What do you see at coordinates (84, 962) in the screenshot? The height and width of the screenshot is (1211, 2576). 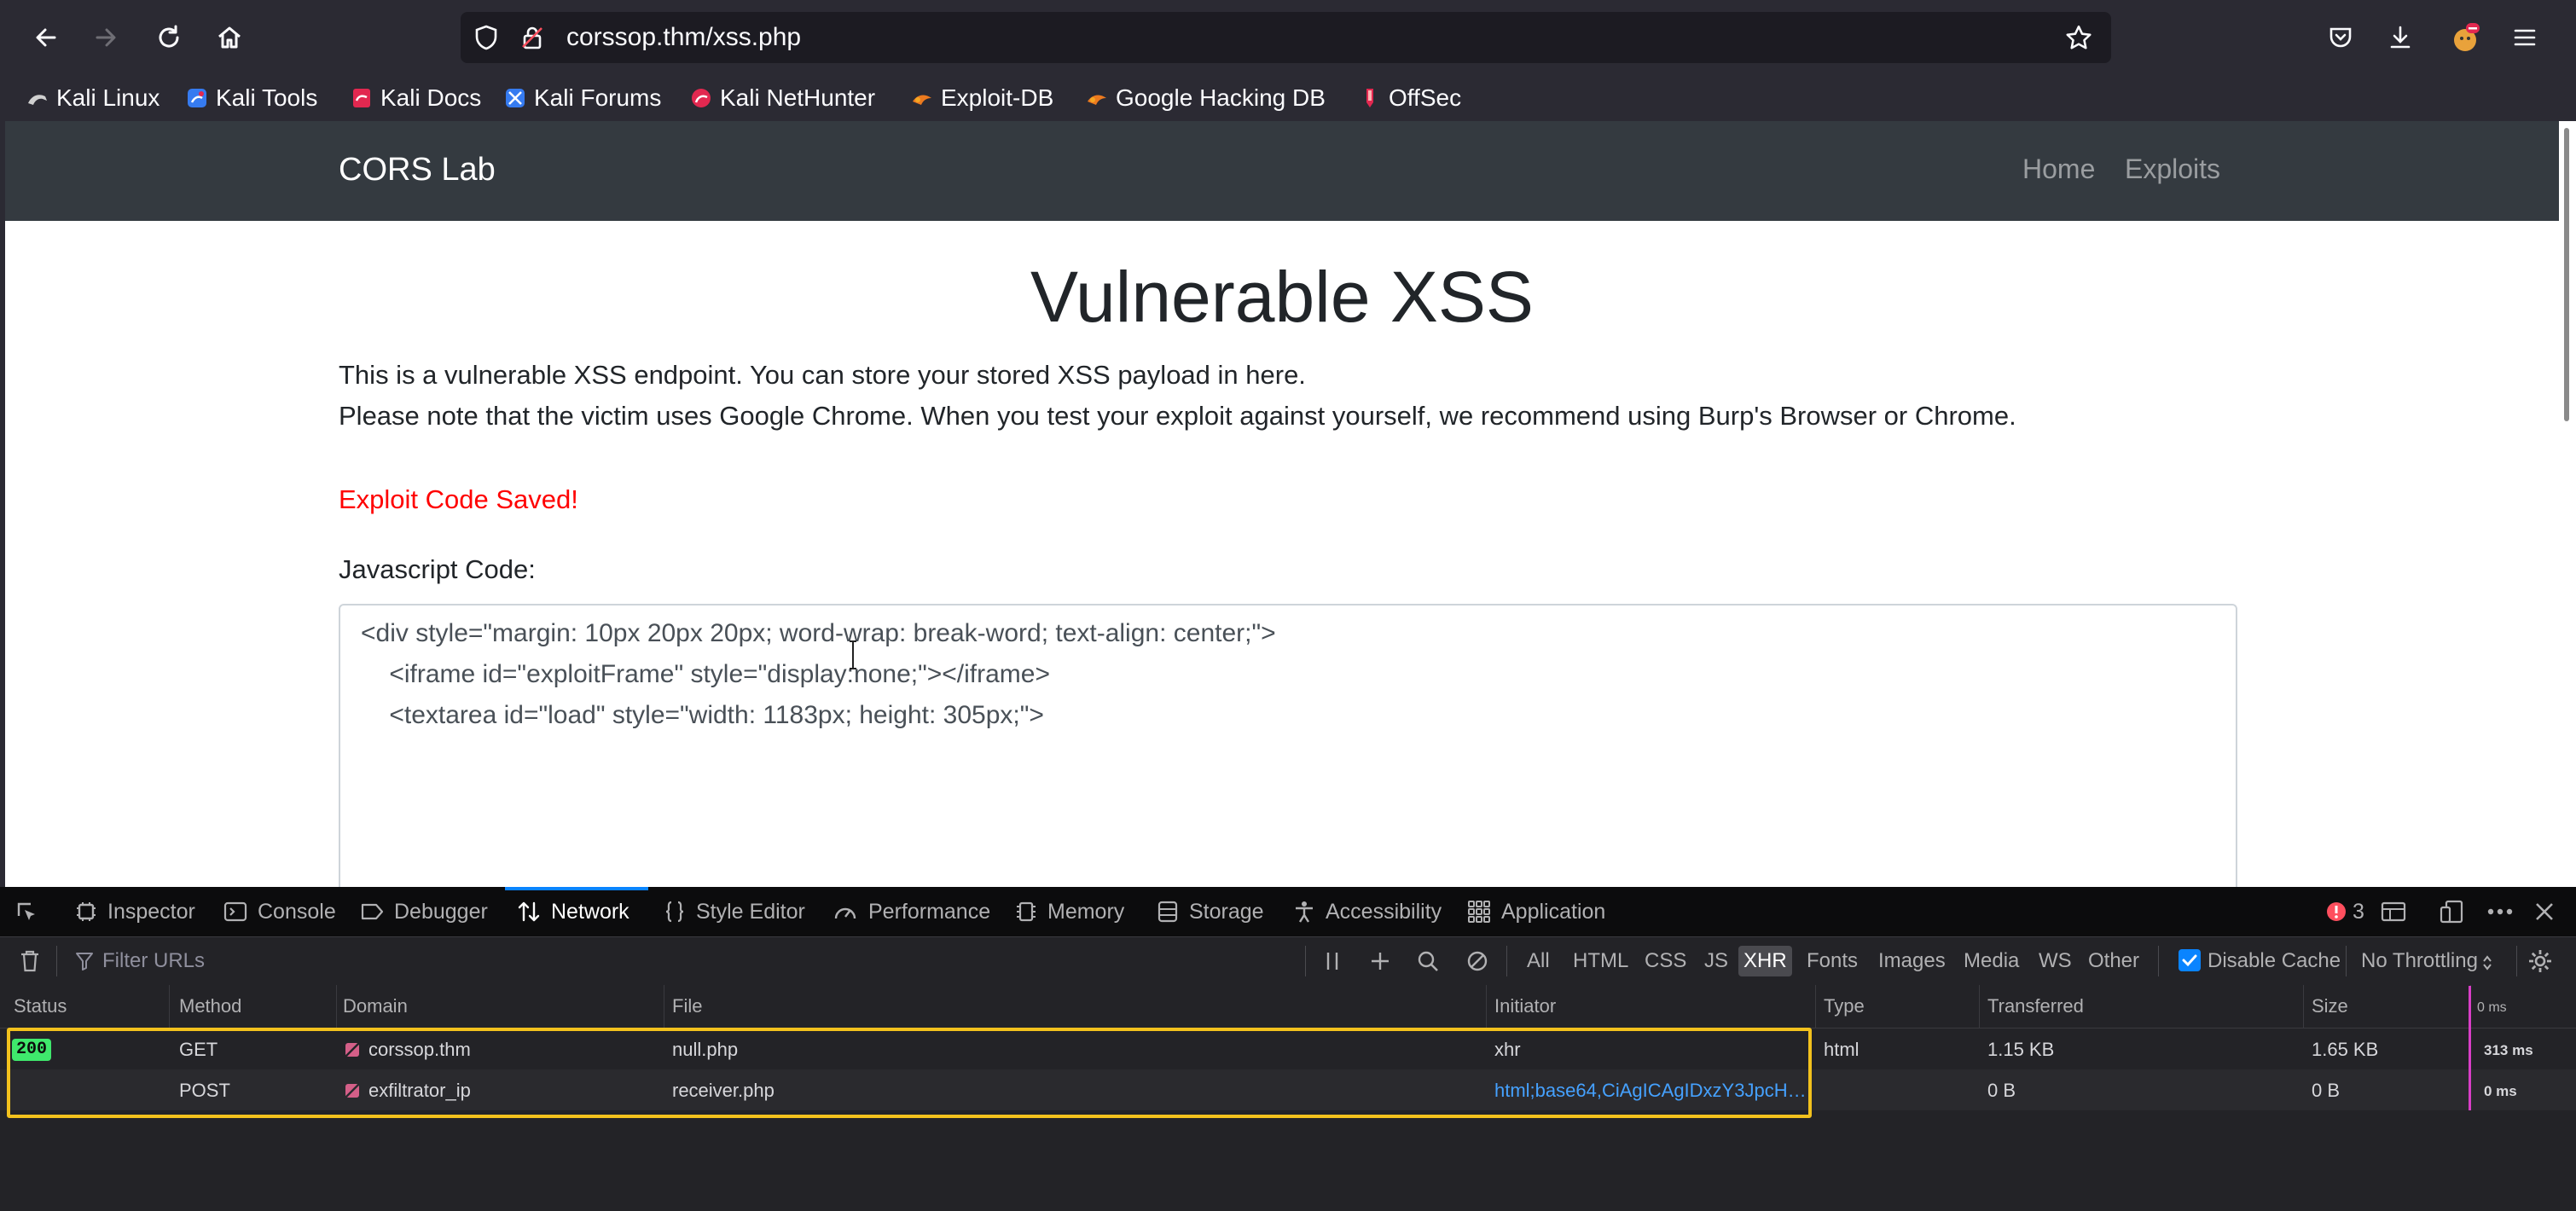 I see `filter-funnel-icon` at bounding box center [84, 962].